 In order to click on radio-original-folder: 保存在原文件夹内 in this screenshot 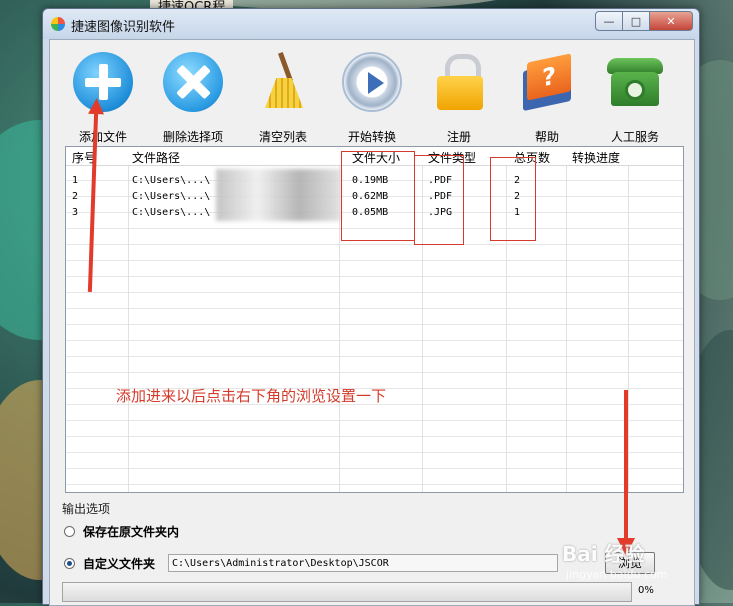, I will do `click(121, 531)`.